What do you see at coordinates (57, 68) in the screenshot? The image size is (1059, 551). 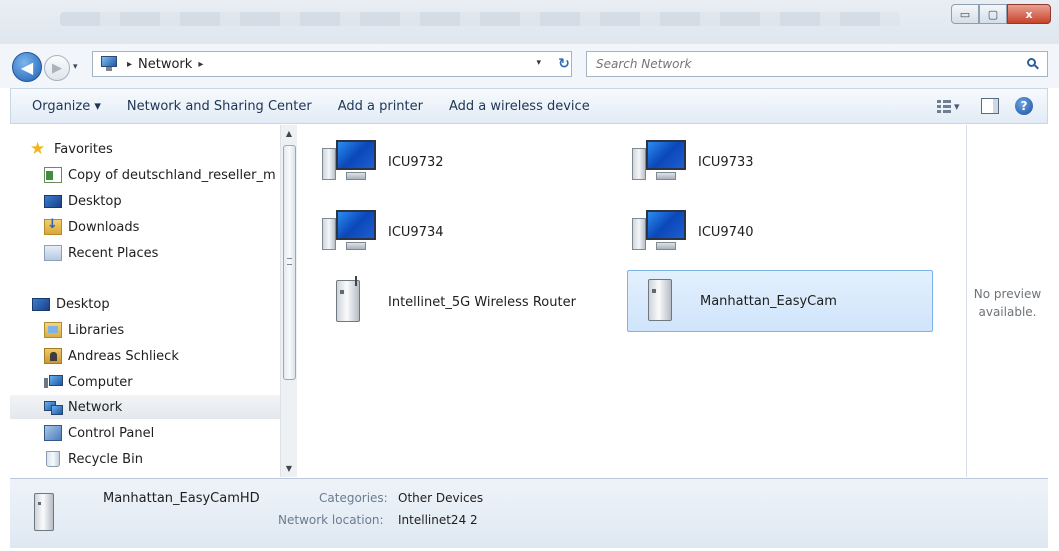 I see `forward-button: ▶` at bounding box center [57, 68].